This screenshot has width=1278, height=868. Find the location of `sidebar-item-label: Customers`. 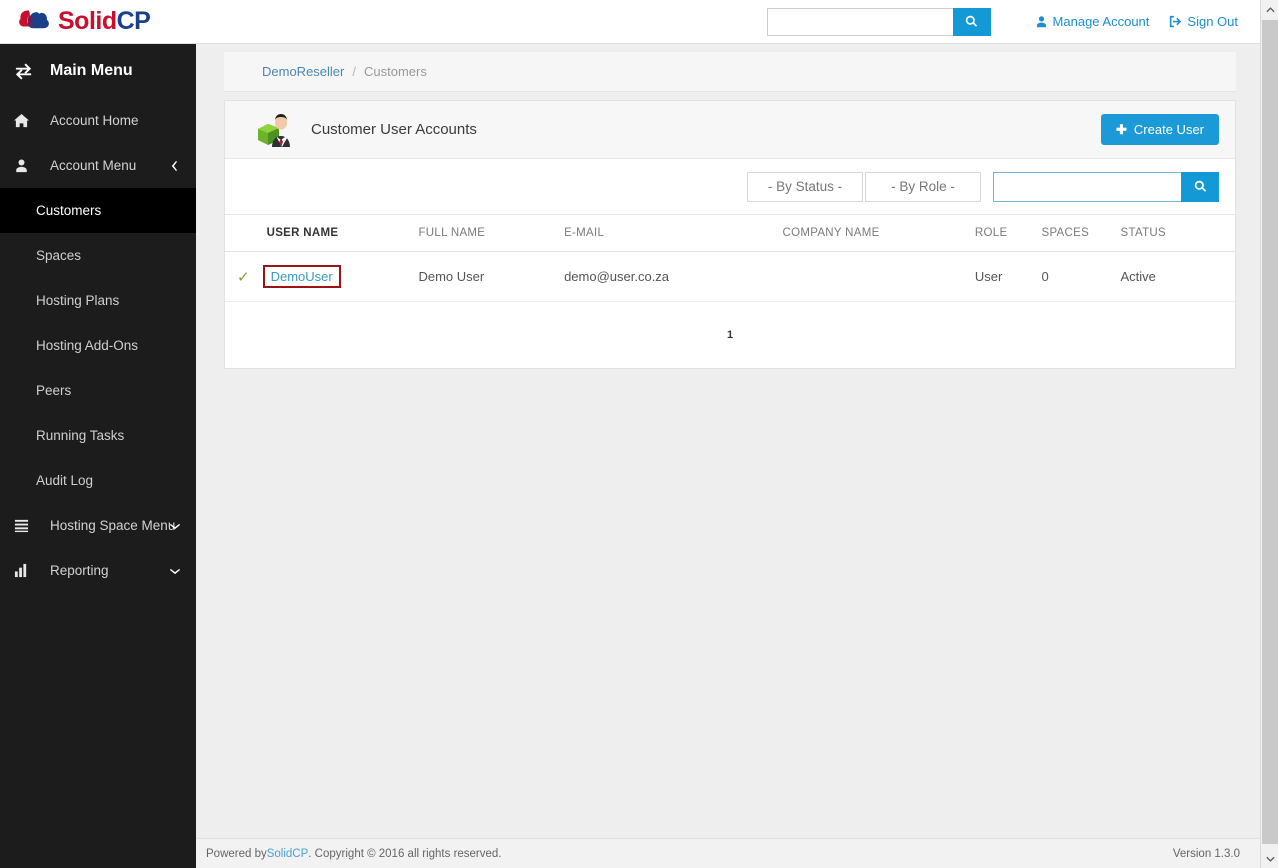

sidebar-item-label: Customers is located at coordinates (69, 210).